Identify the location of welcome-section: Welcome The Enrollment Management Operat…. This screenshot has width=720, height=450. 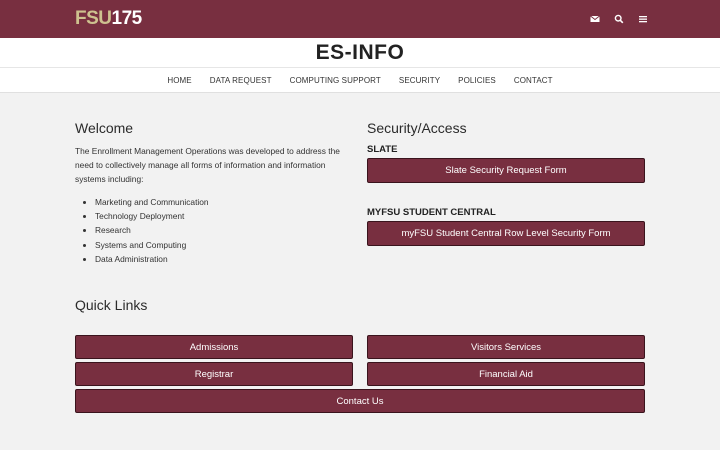
(210, 193).